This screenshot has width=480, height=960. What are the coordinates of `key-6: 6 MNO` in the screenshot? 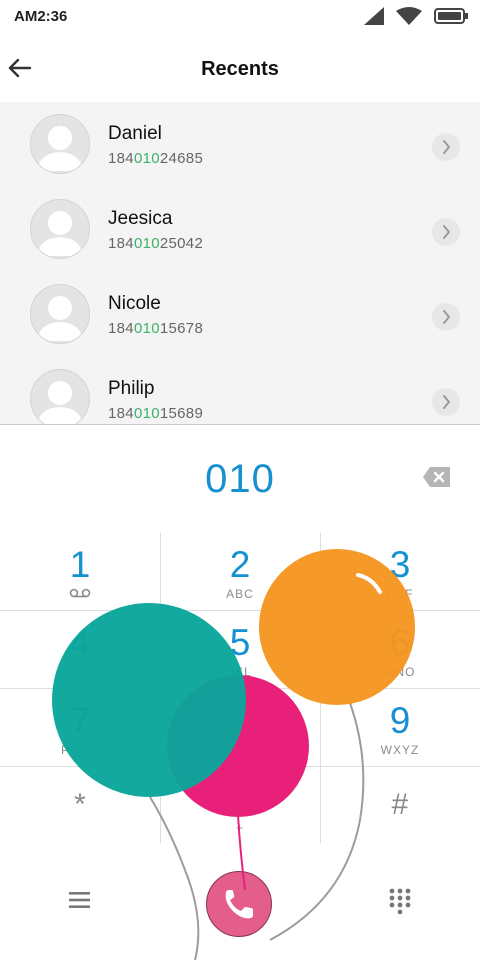 It's located at (400, 649).